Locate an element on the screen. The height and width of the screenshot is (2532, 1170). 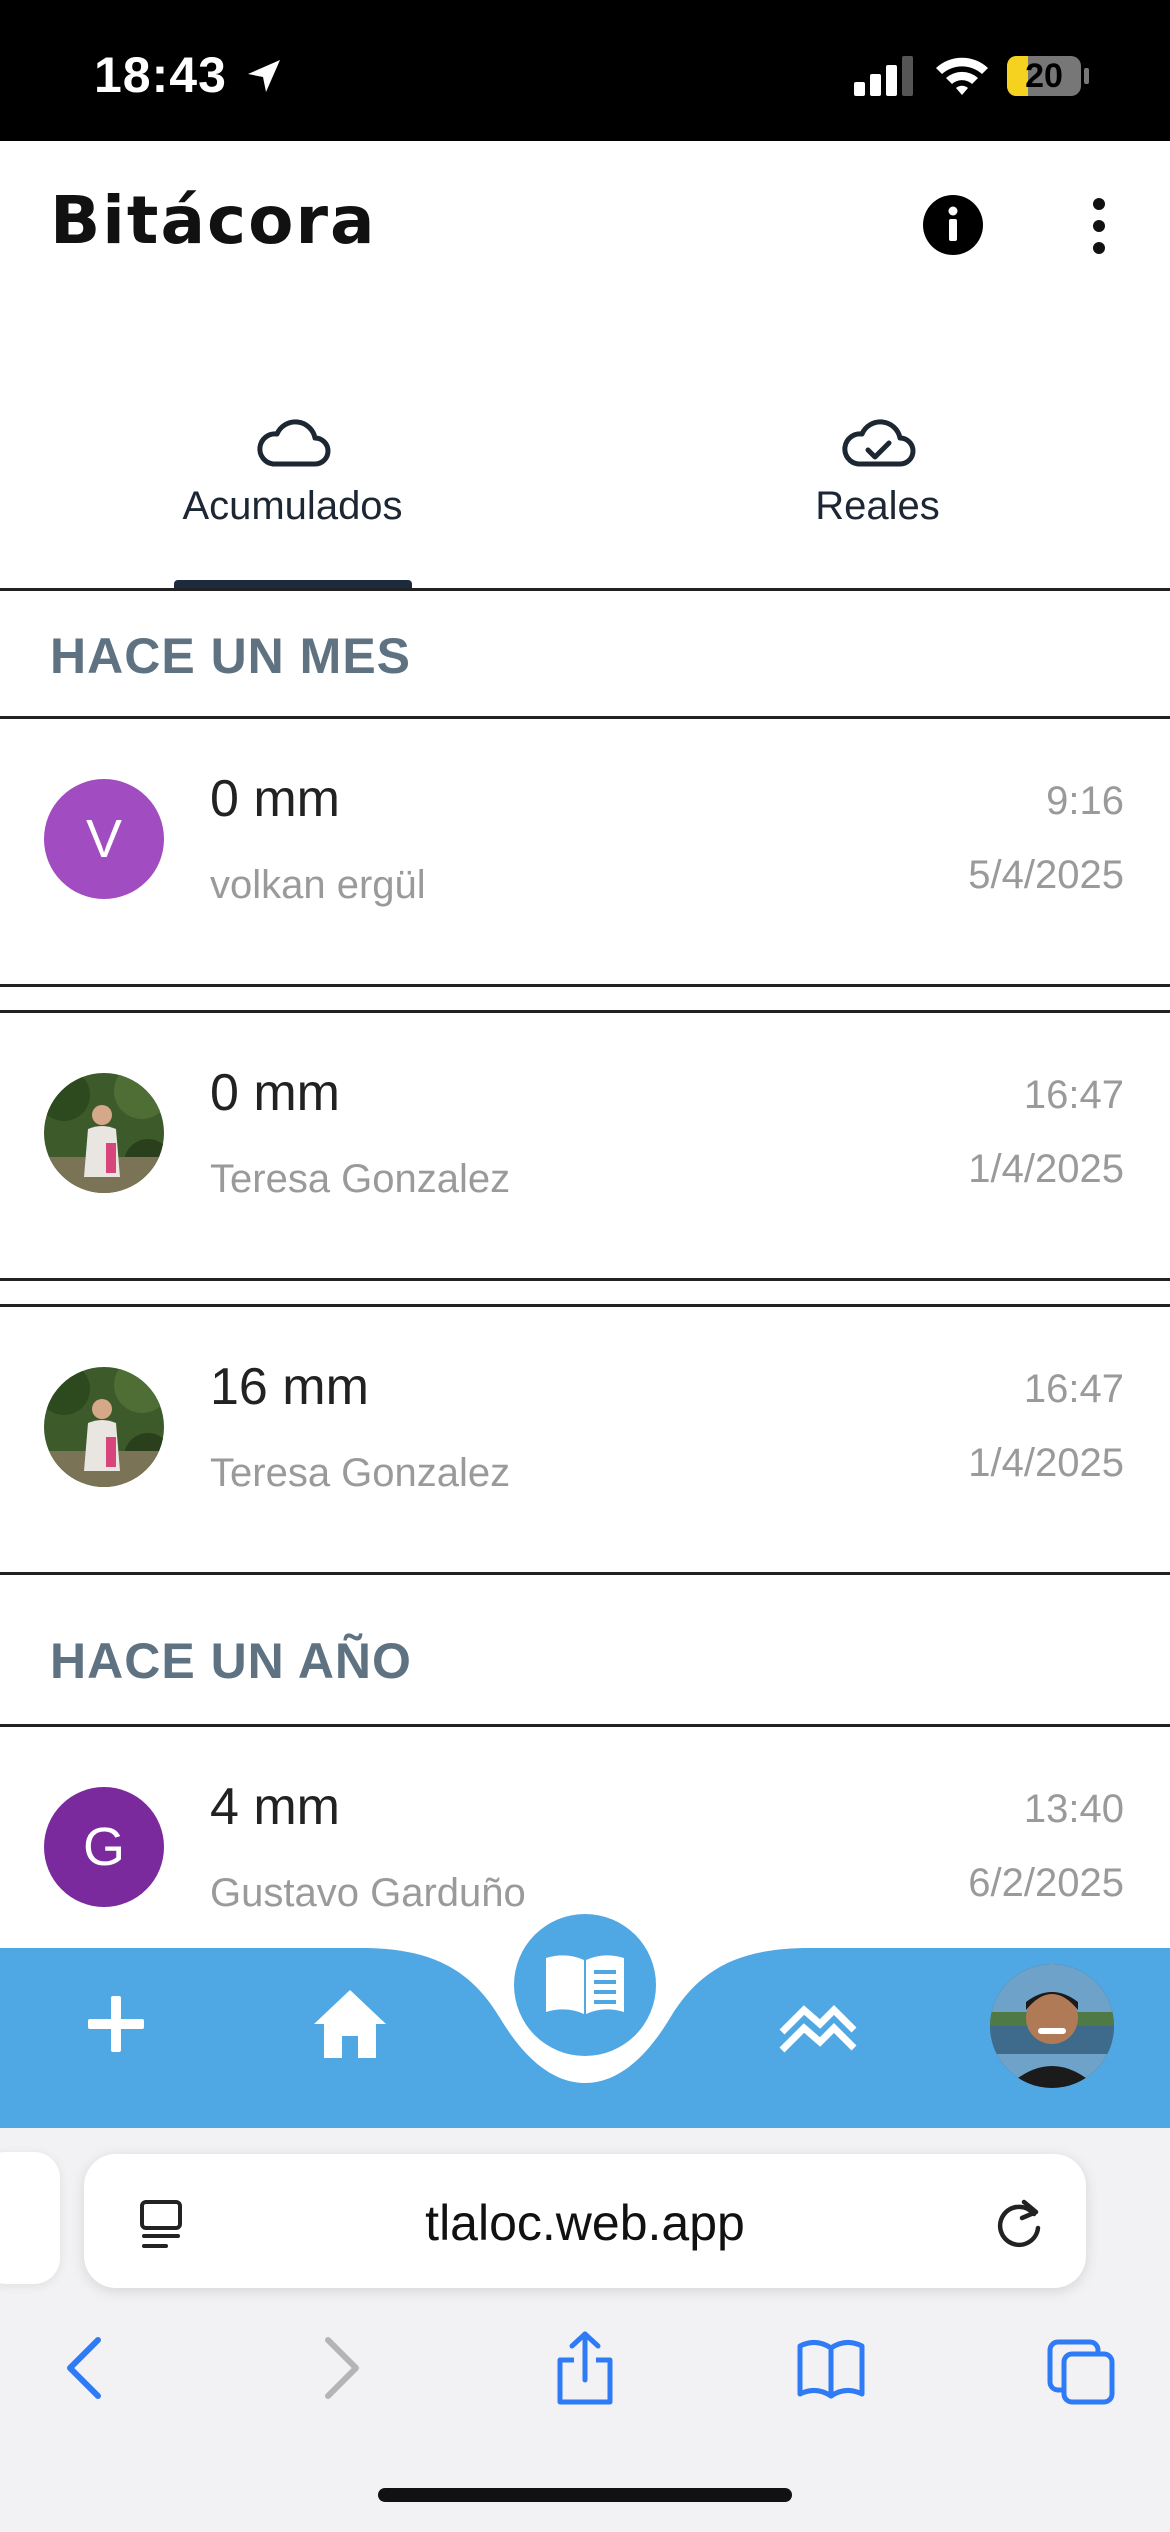
tab-reales: Reales is located at coordinates (877, 495).